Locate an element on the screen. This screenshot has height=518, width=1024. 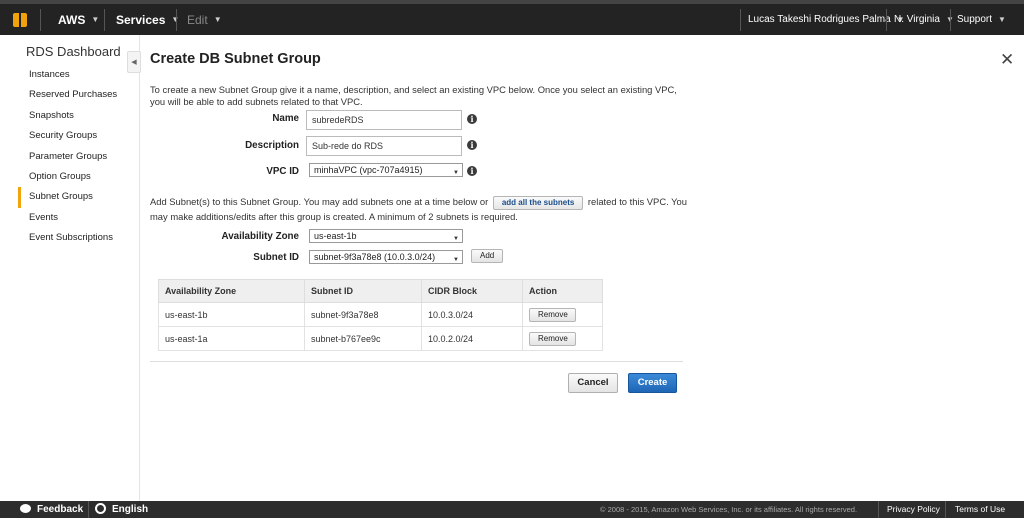
column-header-availability-zone: Availability Zone is located at coordinates (231, 291).